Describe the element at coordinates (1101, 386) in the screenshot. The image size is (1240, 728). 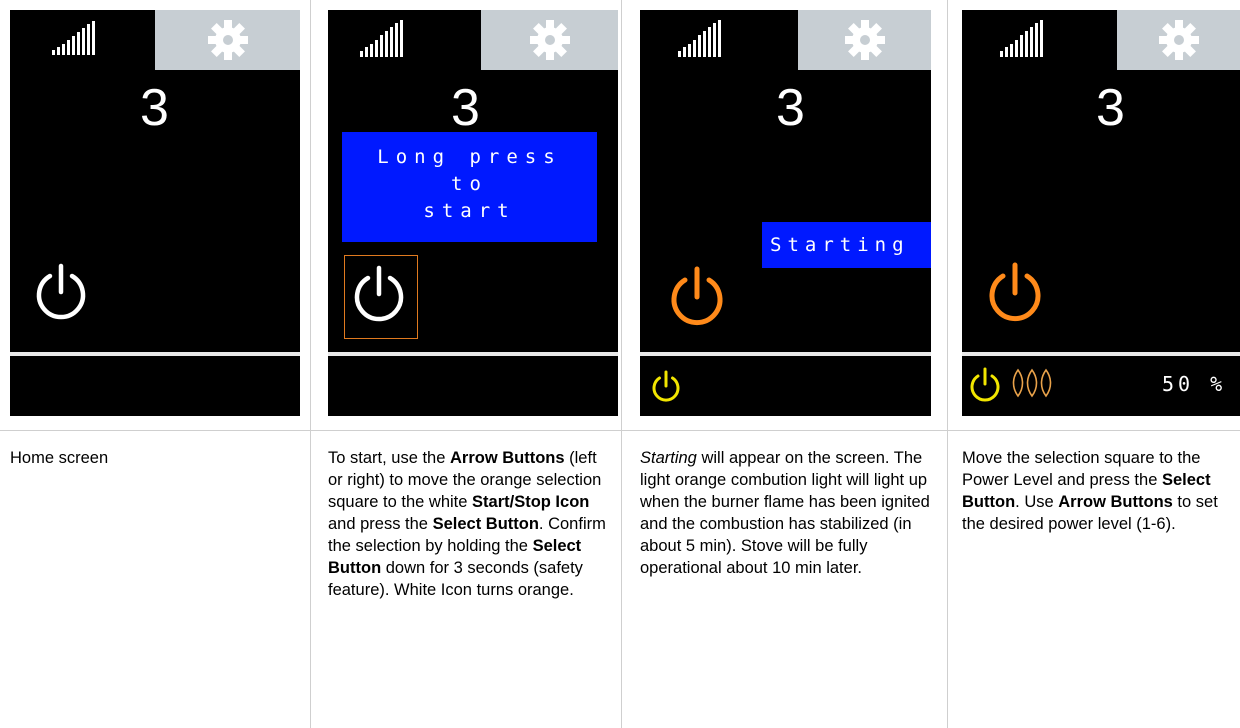
I see `status-bar: 50 %` at that location.